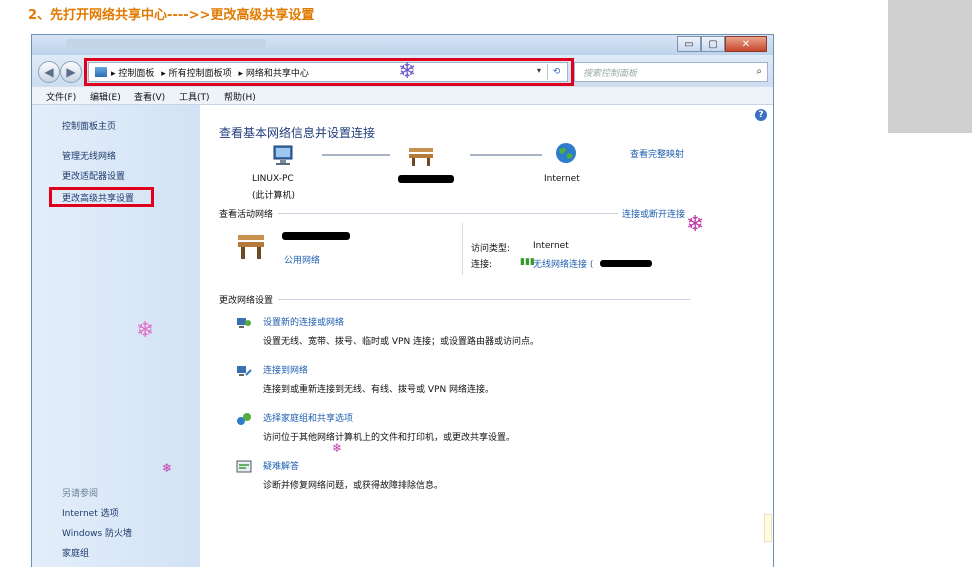 The width and height of the screenshot is (972, 567). I want to click on sidebar-item-adapter-settings: 更改适配器设置, so click(93, 175).